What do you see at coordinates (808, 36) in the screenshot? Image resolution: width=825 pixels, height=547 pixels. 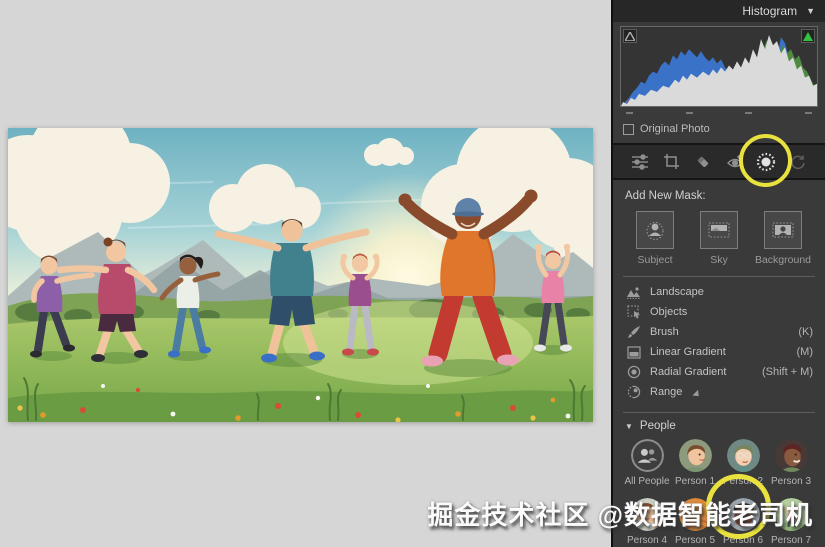 I see `highlight-clipping-indicator` at bounding box center [808, 36].